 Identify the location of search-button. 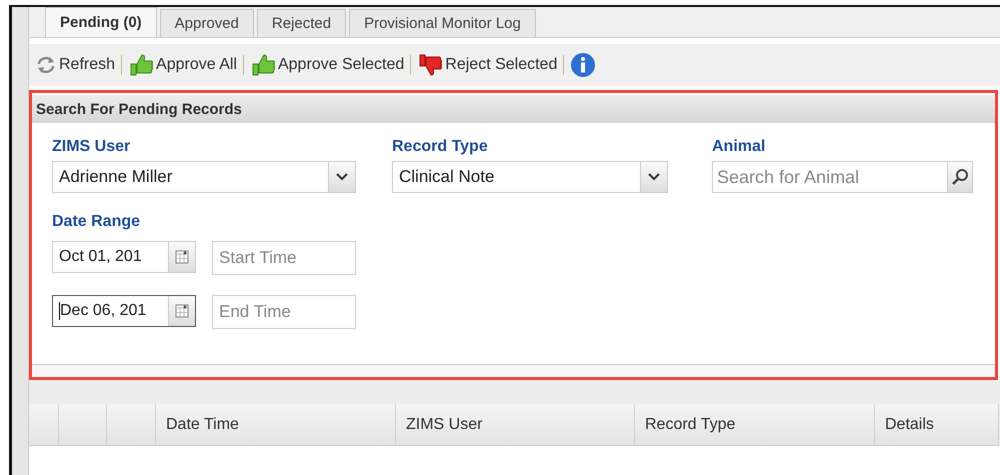
(960, 177).